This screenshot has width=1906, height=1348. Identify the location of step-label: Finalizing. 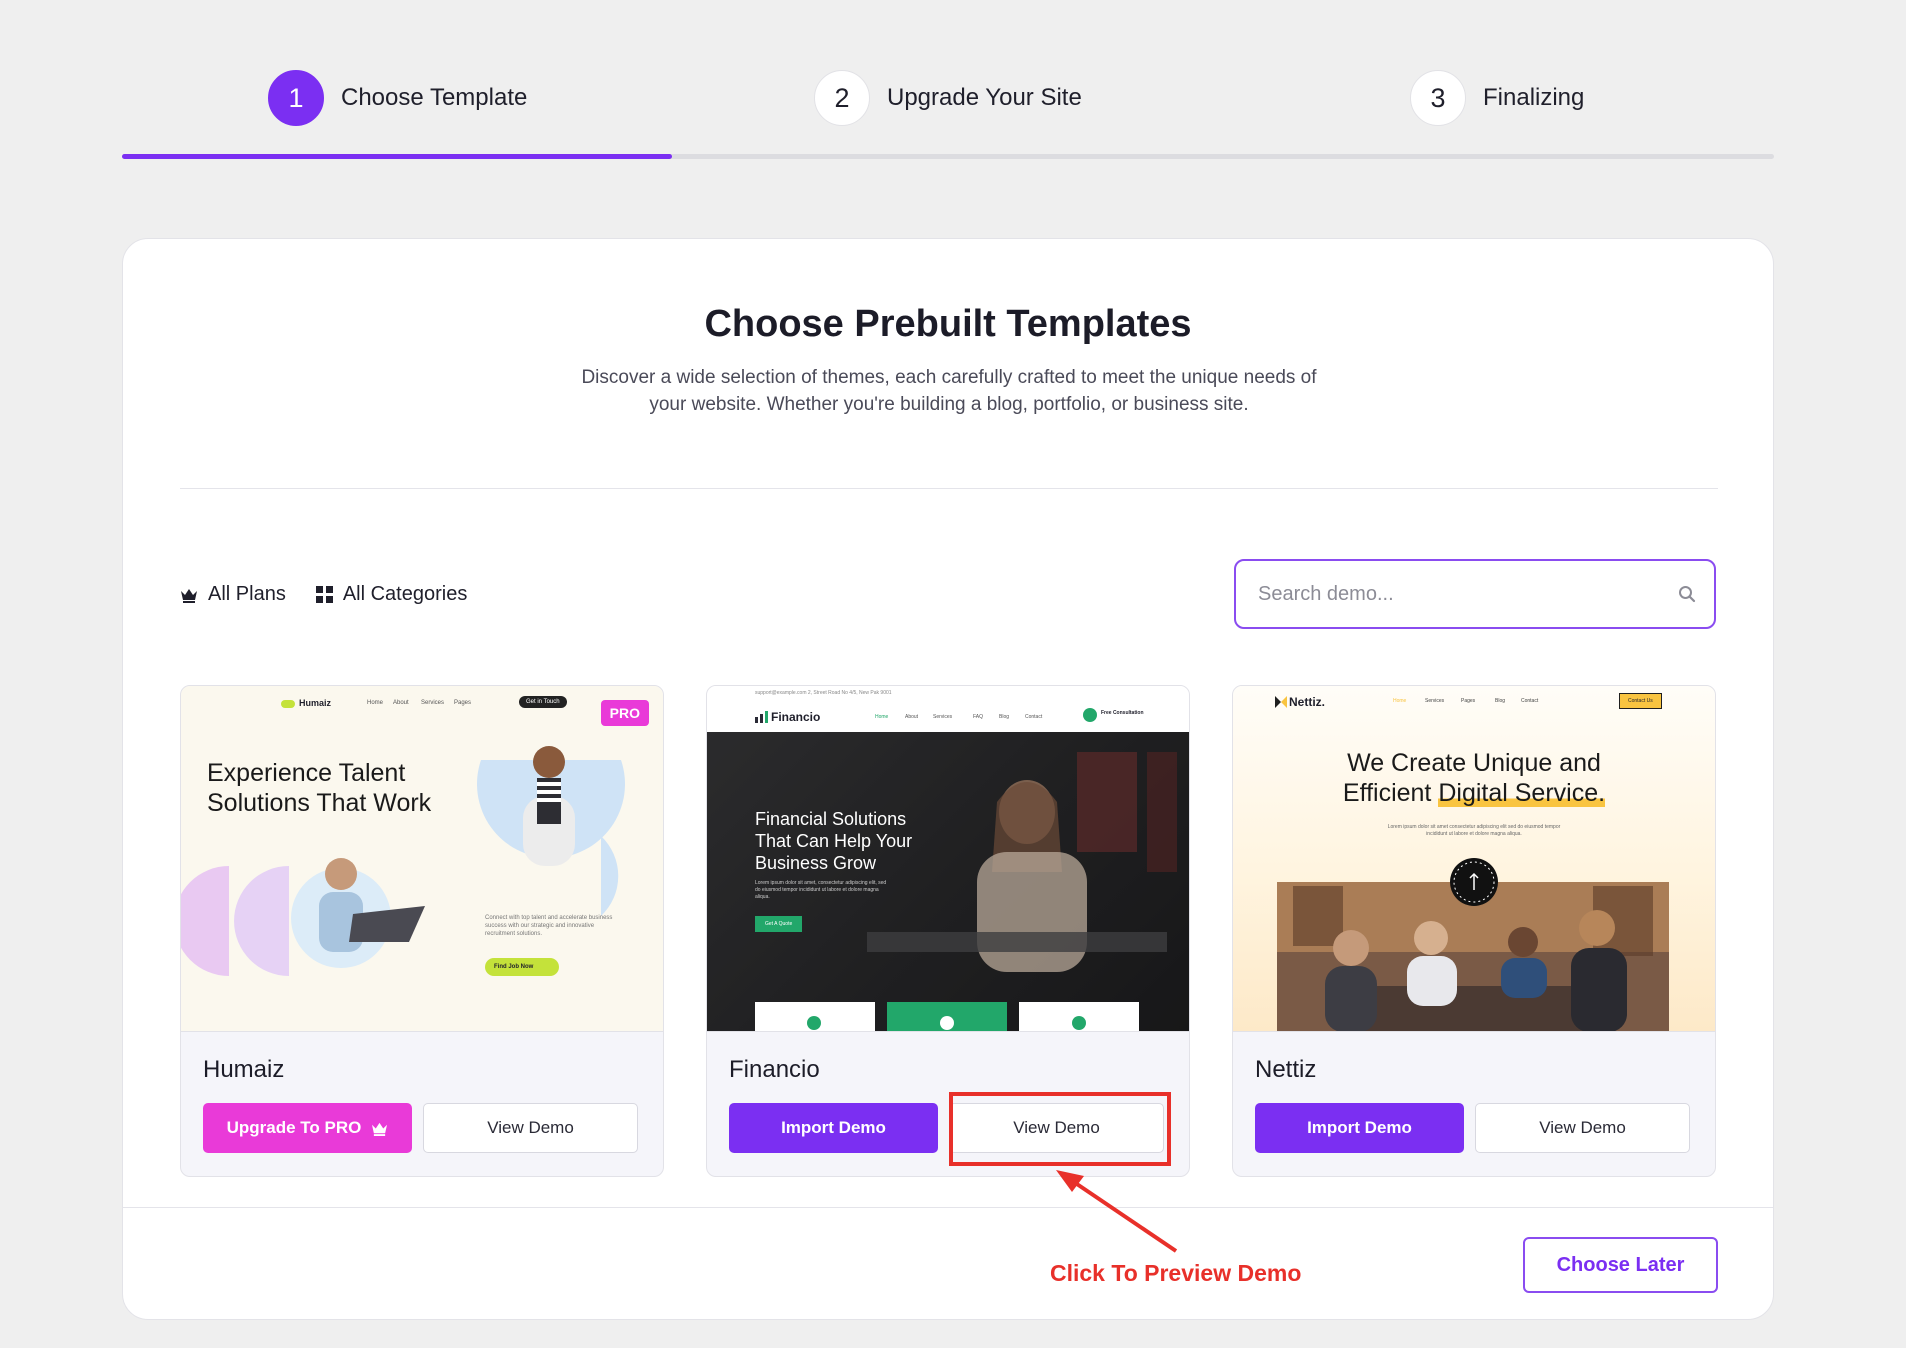
(1534, 97).